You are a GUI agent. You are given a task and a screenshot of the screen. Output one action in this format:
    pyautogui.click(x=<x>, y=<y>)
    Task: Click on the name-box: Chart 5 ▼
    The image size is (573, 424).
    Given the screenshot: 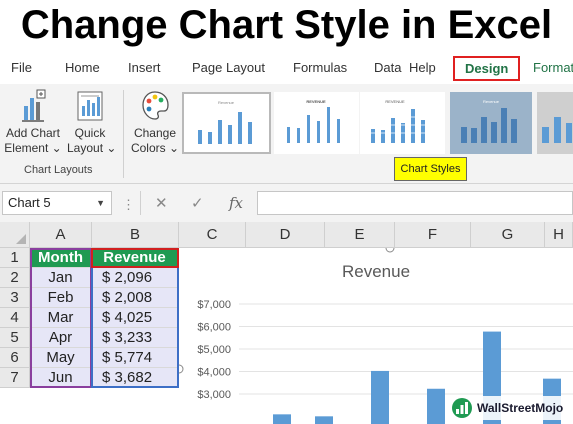 What is the action you would take?
    pyautogui.click(x=57, y=203)
    